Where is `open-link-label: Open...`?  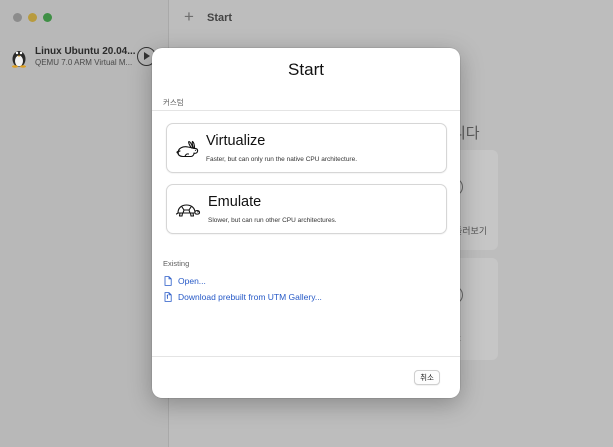
open-link-label: Open... is located at coordinates (192, 281).